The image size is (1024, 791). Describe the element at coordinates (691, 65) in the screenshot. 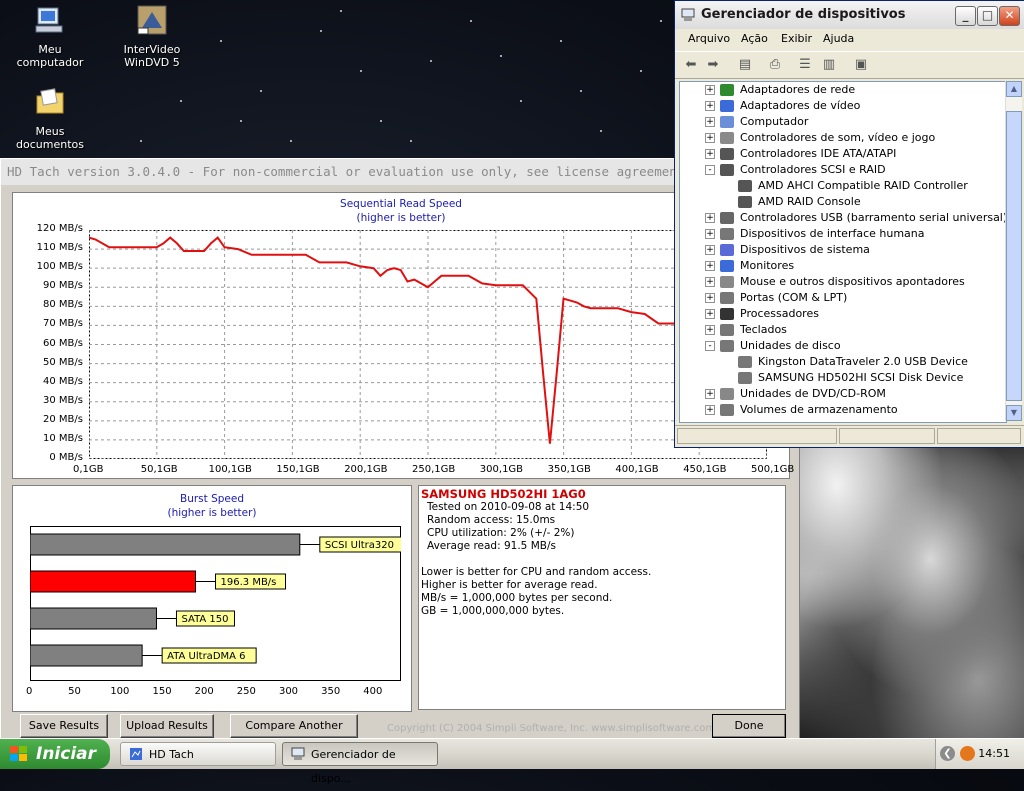

I see `back-arrow-icon: ⬅` at that location.